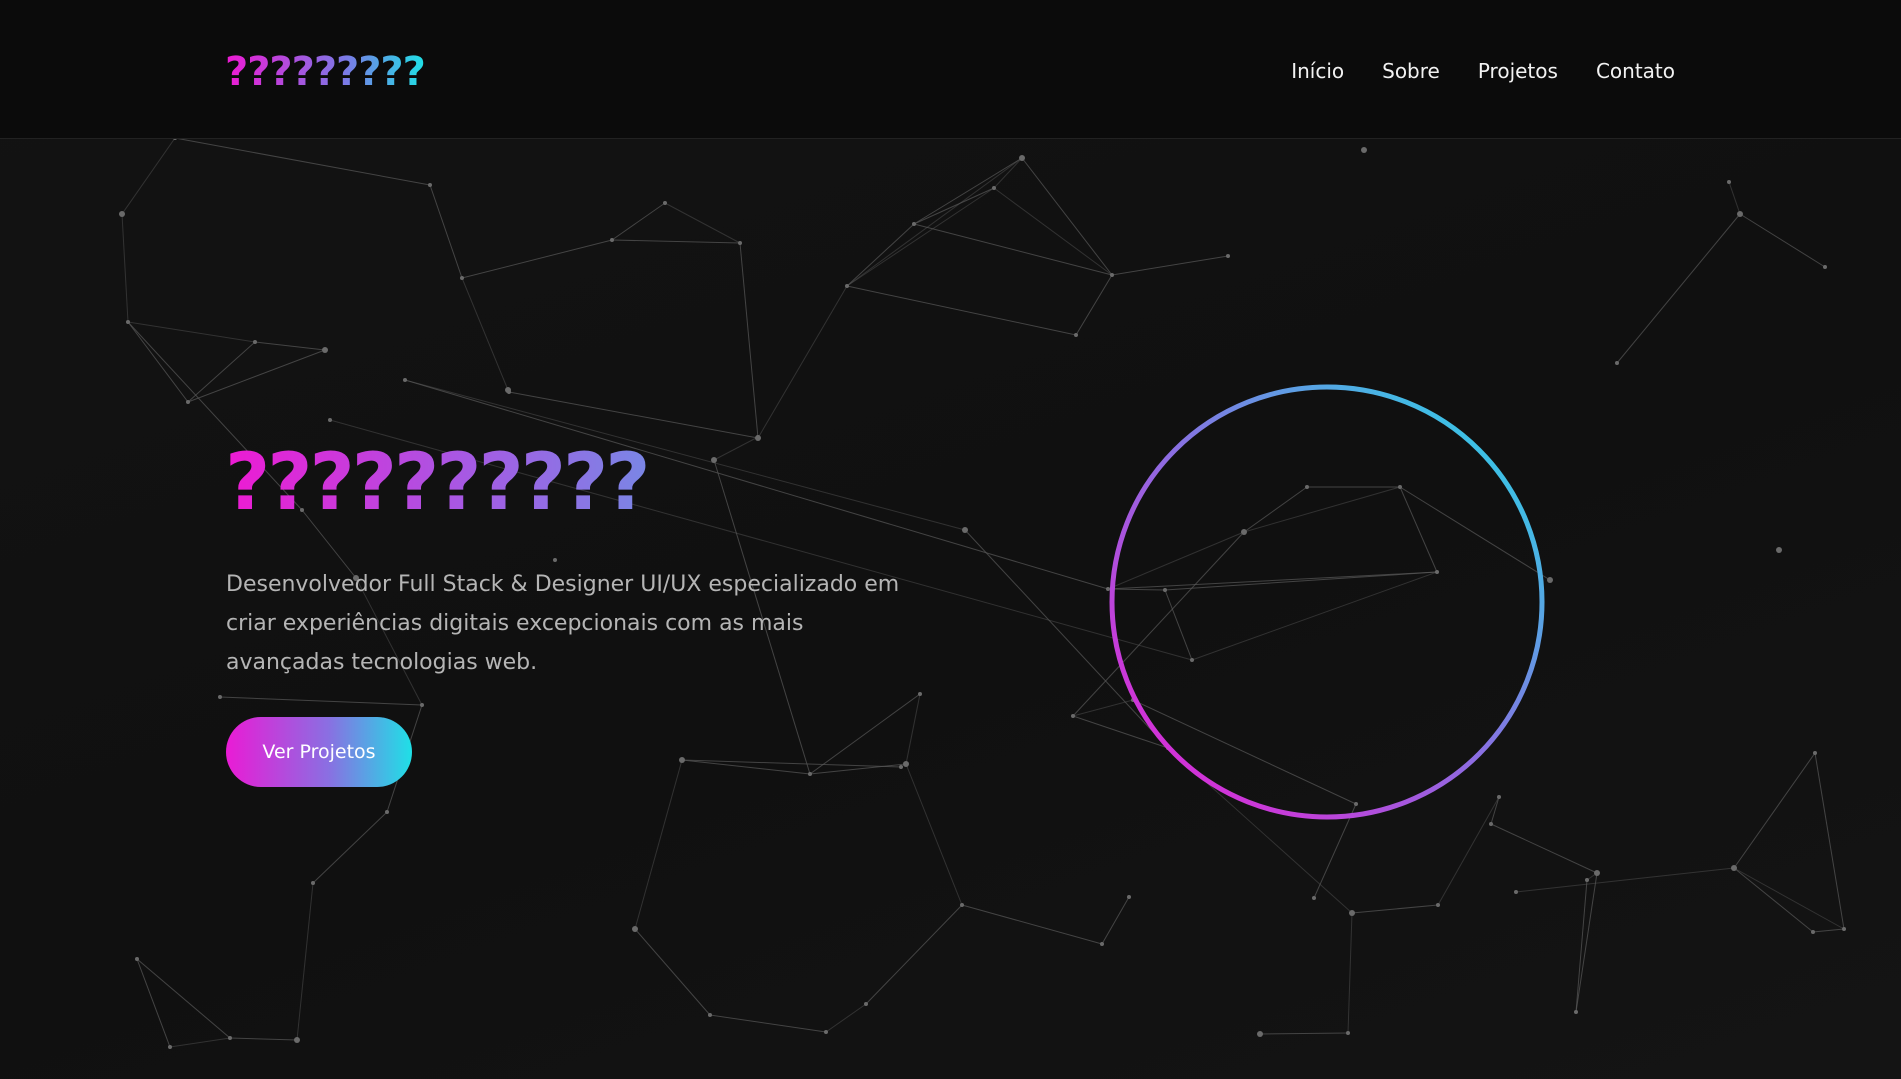 Image resolution: width=1901 pixels, height=1079 pixels. I want to click on nav-link-sobre: Sobre, so click(1411, 71).